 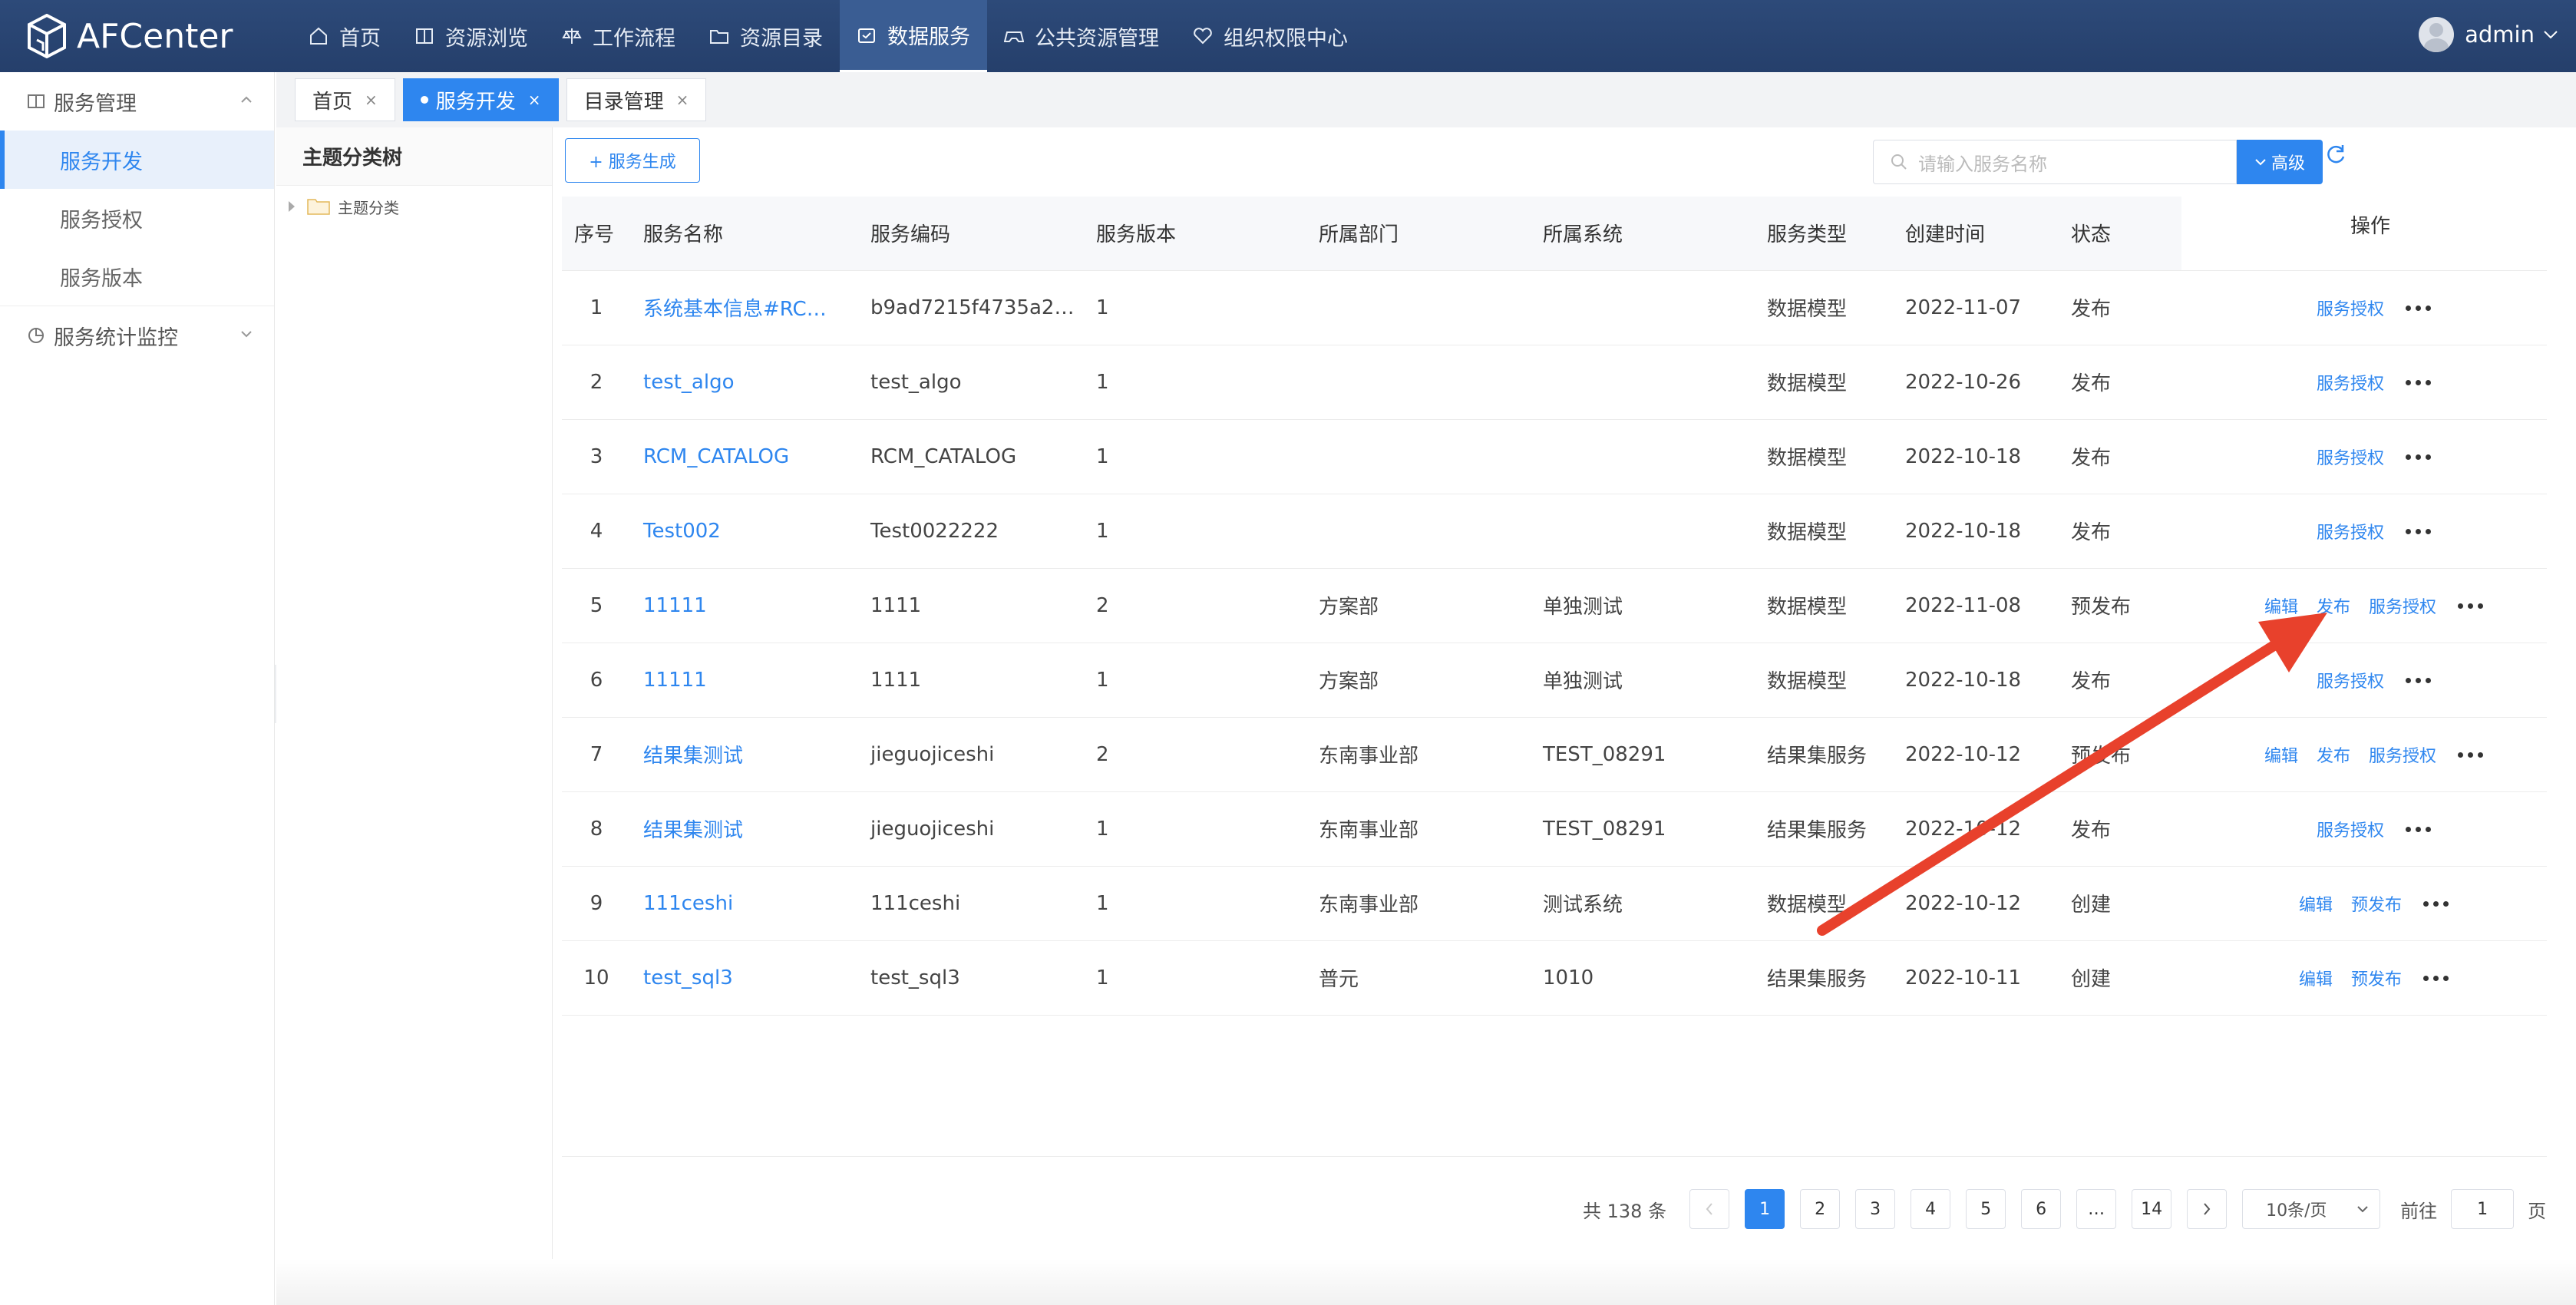 I want to click on page-button: 4, so click(x=1931, y=1209).